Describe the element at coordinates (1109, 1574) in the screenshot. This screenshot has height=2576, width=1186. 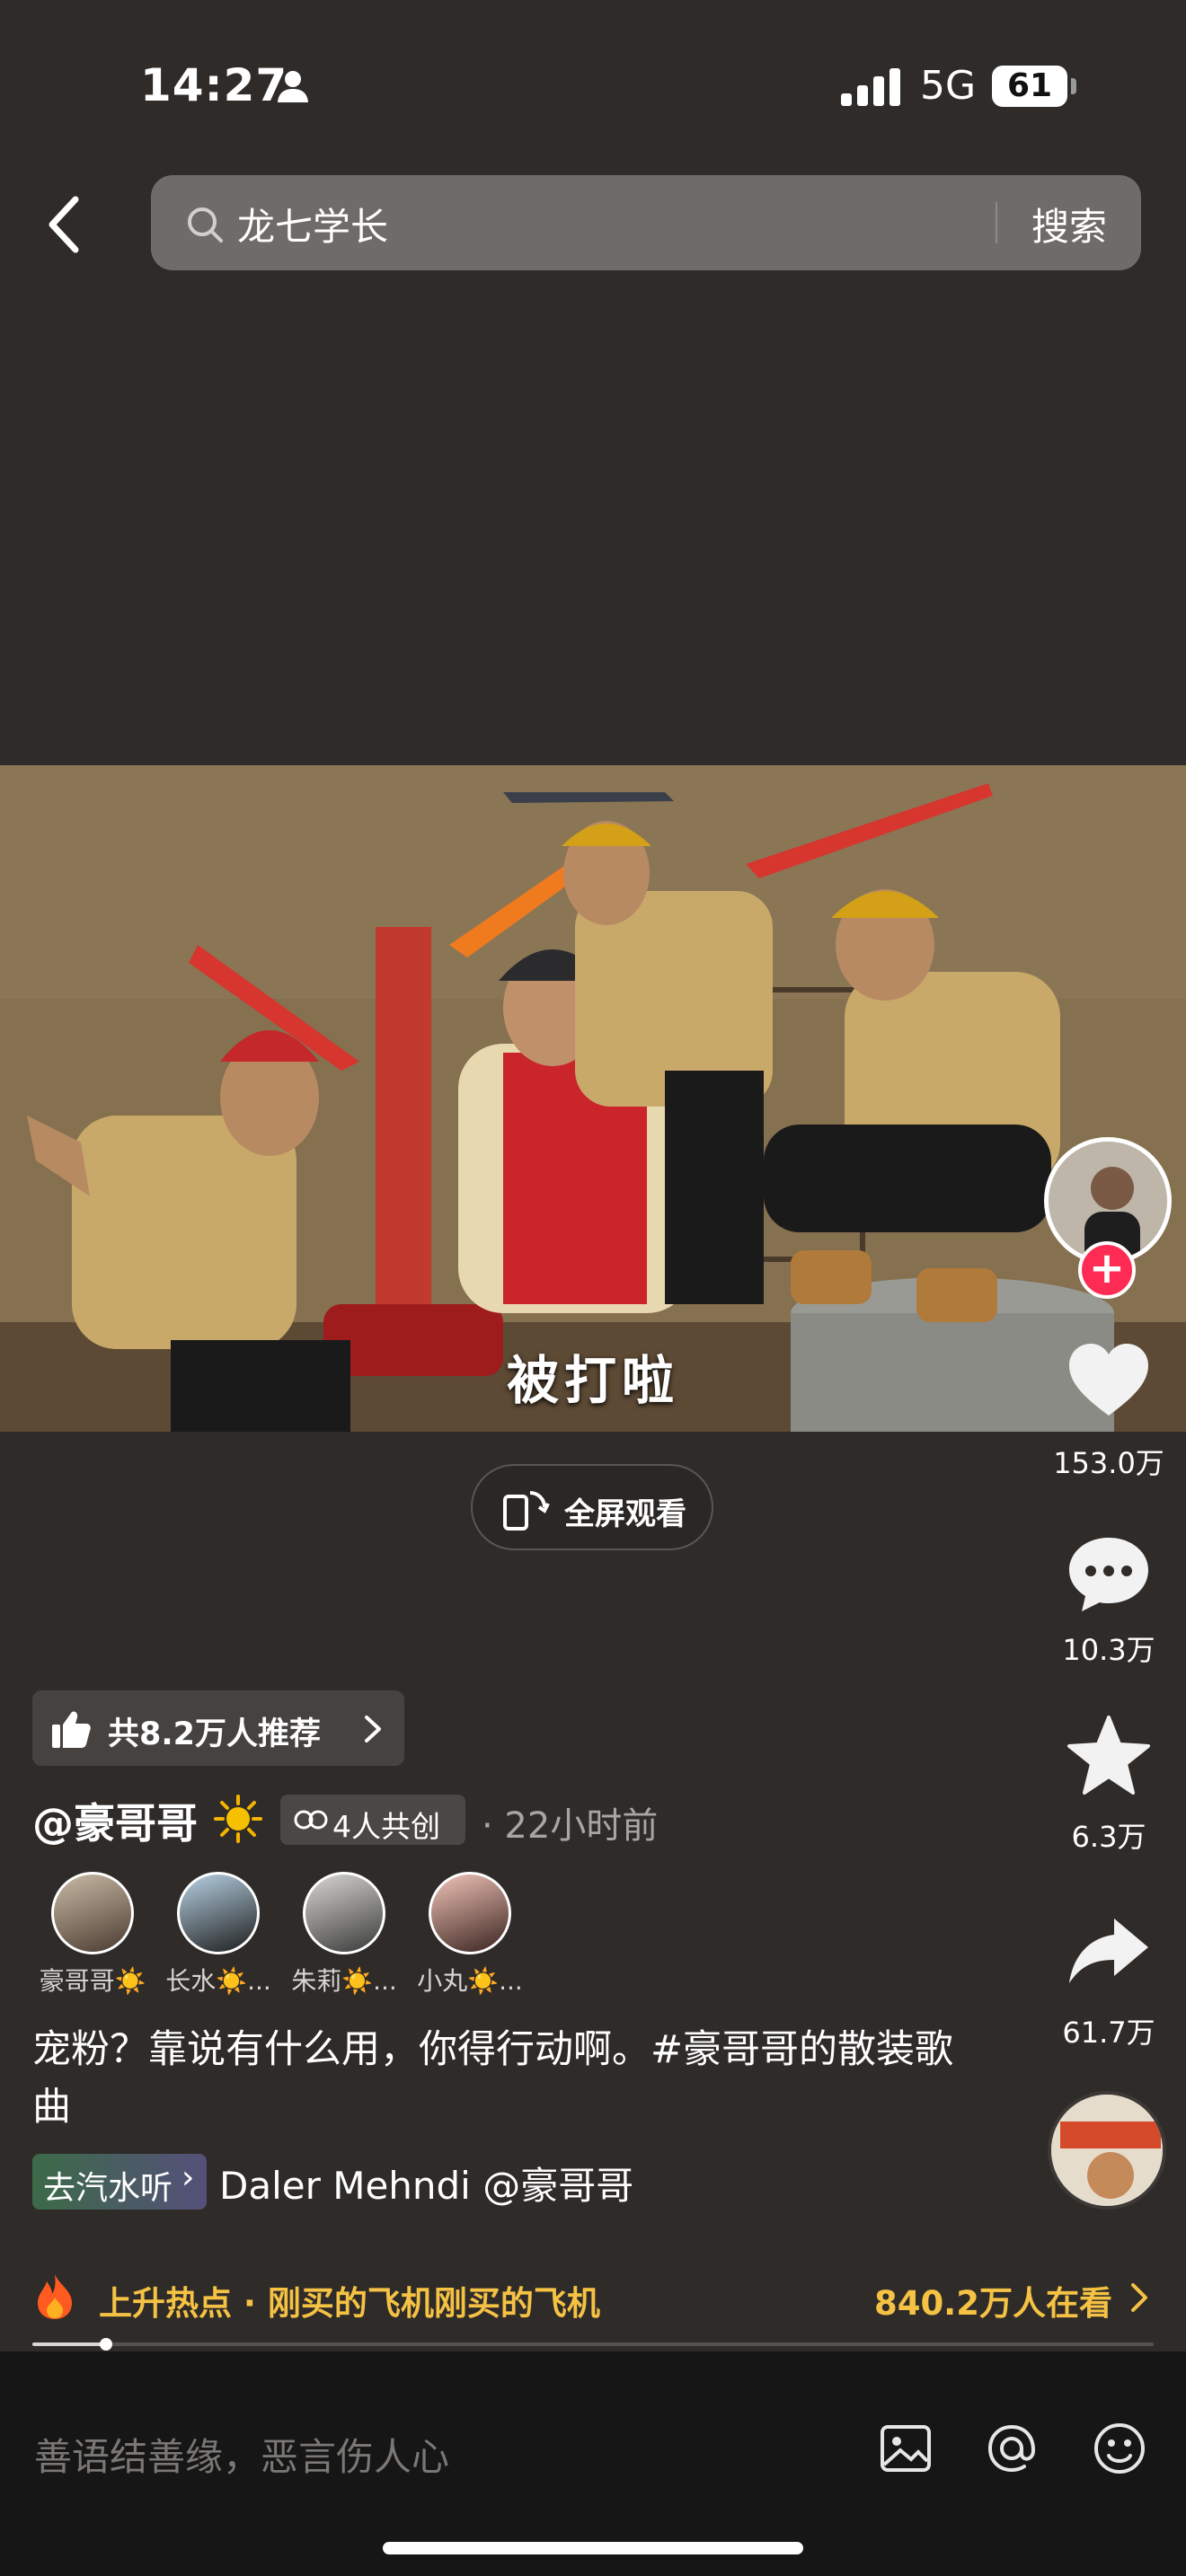
I see `comment-icon` at that location.